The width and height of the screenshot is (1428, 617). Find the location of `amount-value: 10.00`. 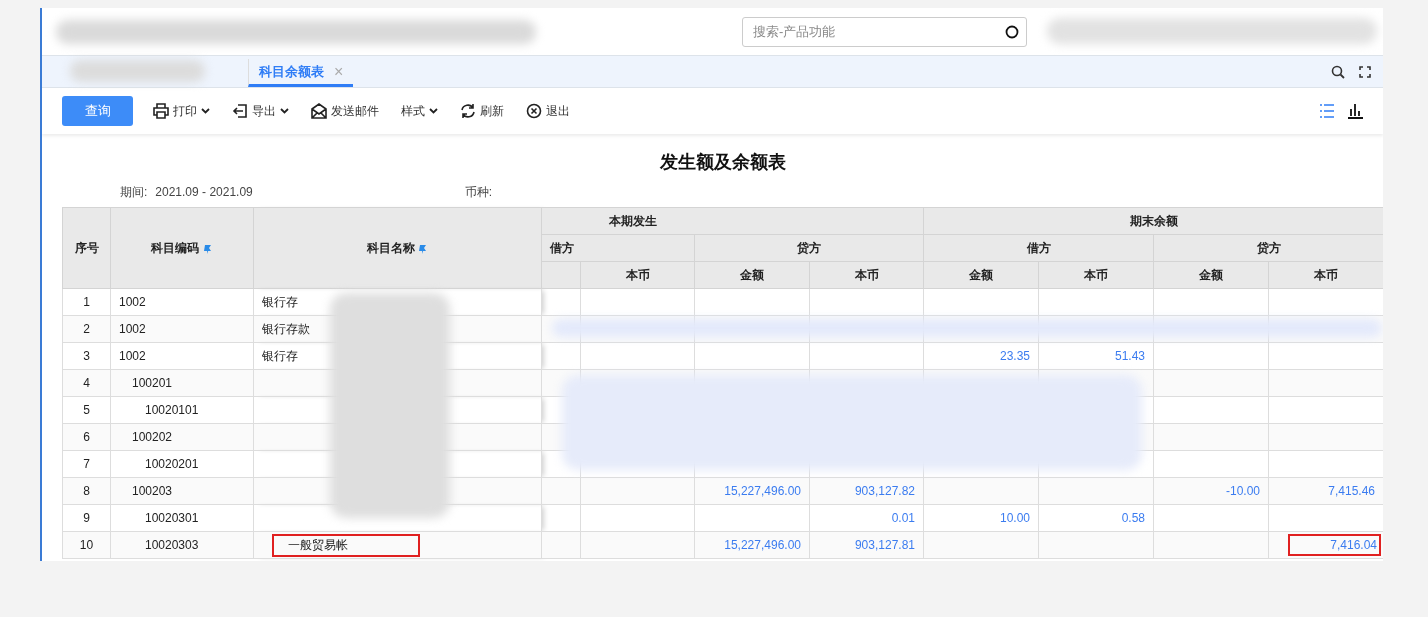

amount-value: 10.00 is located at coordinates (1014, 518).